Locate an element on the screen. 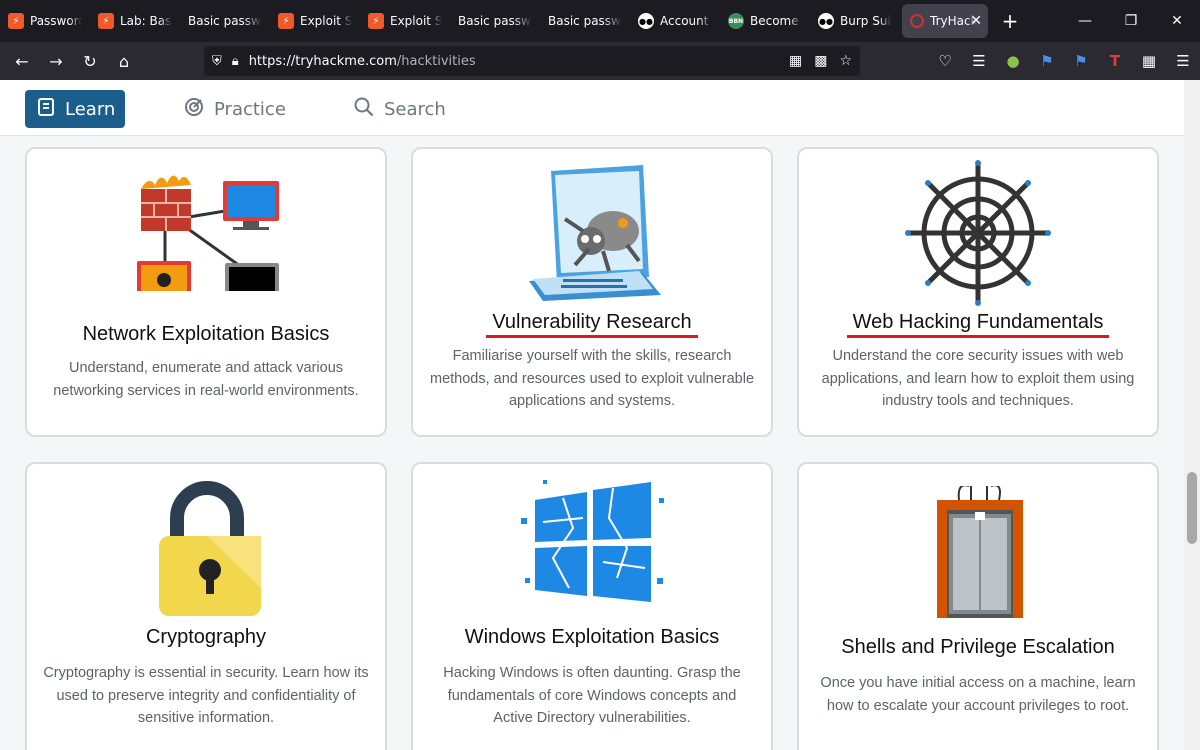  search-icon is located at coordinates (364, 109).